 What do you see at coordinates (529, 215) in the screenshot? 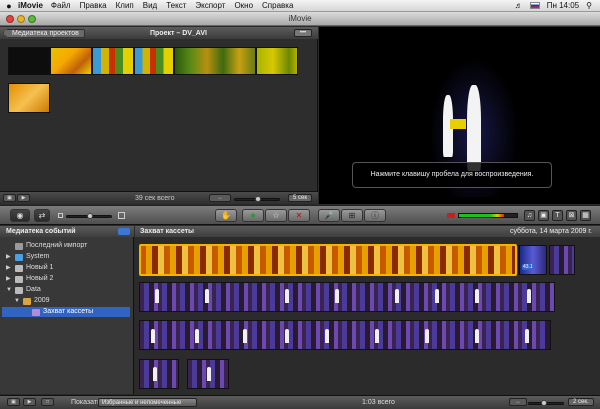
I see `music-browser-icon: ♫` at bounding box center [529, 215].